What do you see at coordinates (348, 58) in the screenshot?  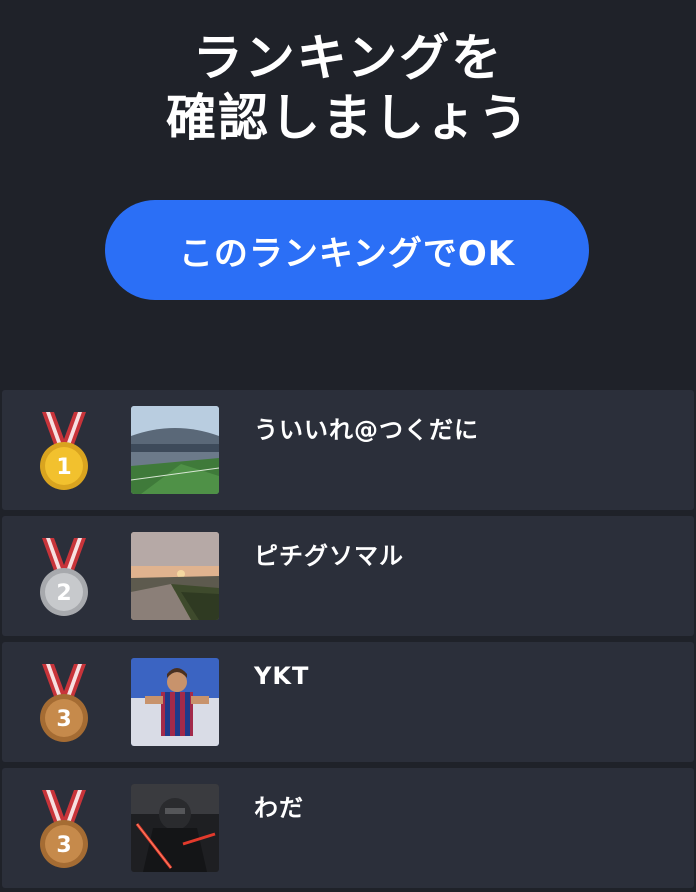 I see `page-title-line-1: ランキングを` at bounding box center [348, 58].